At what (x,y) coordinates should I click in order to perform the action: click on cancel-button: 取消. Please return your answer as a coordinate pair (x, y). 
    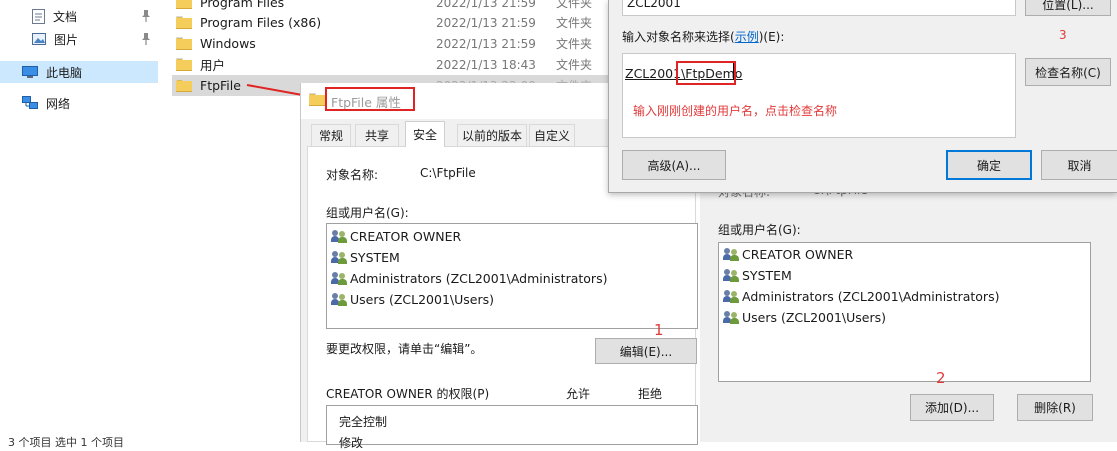
    Looking at the image, I should click on (1079, 165).